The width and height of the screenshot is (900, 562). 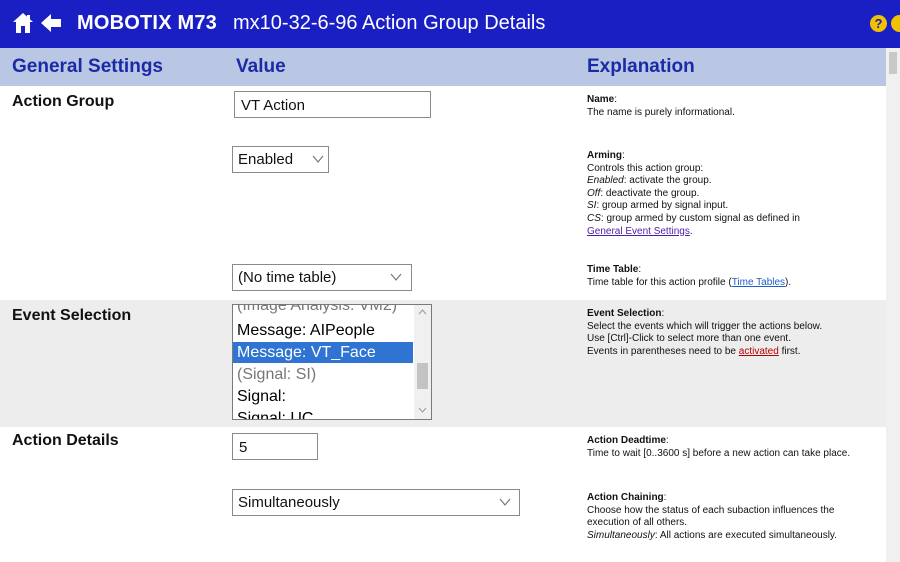 I want to click on page-scrollbar-thumb, so click(x=893, y=63).